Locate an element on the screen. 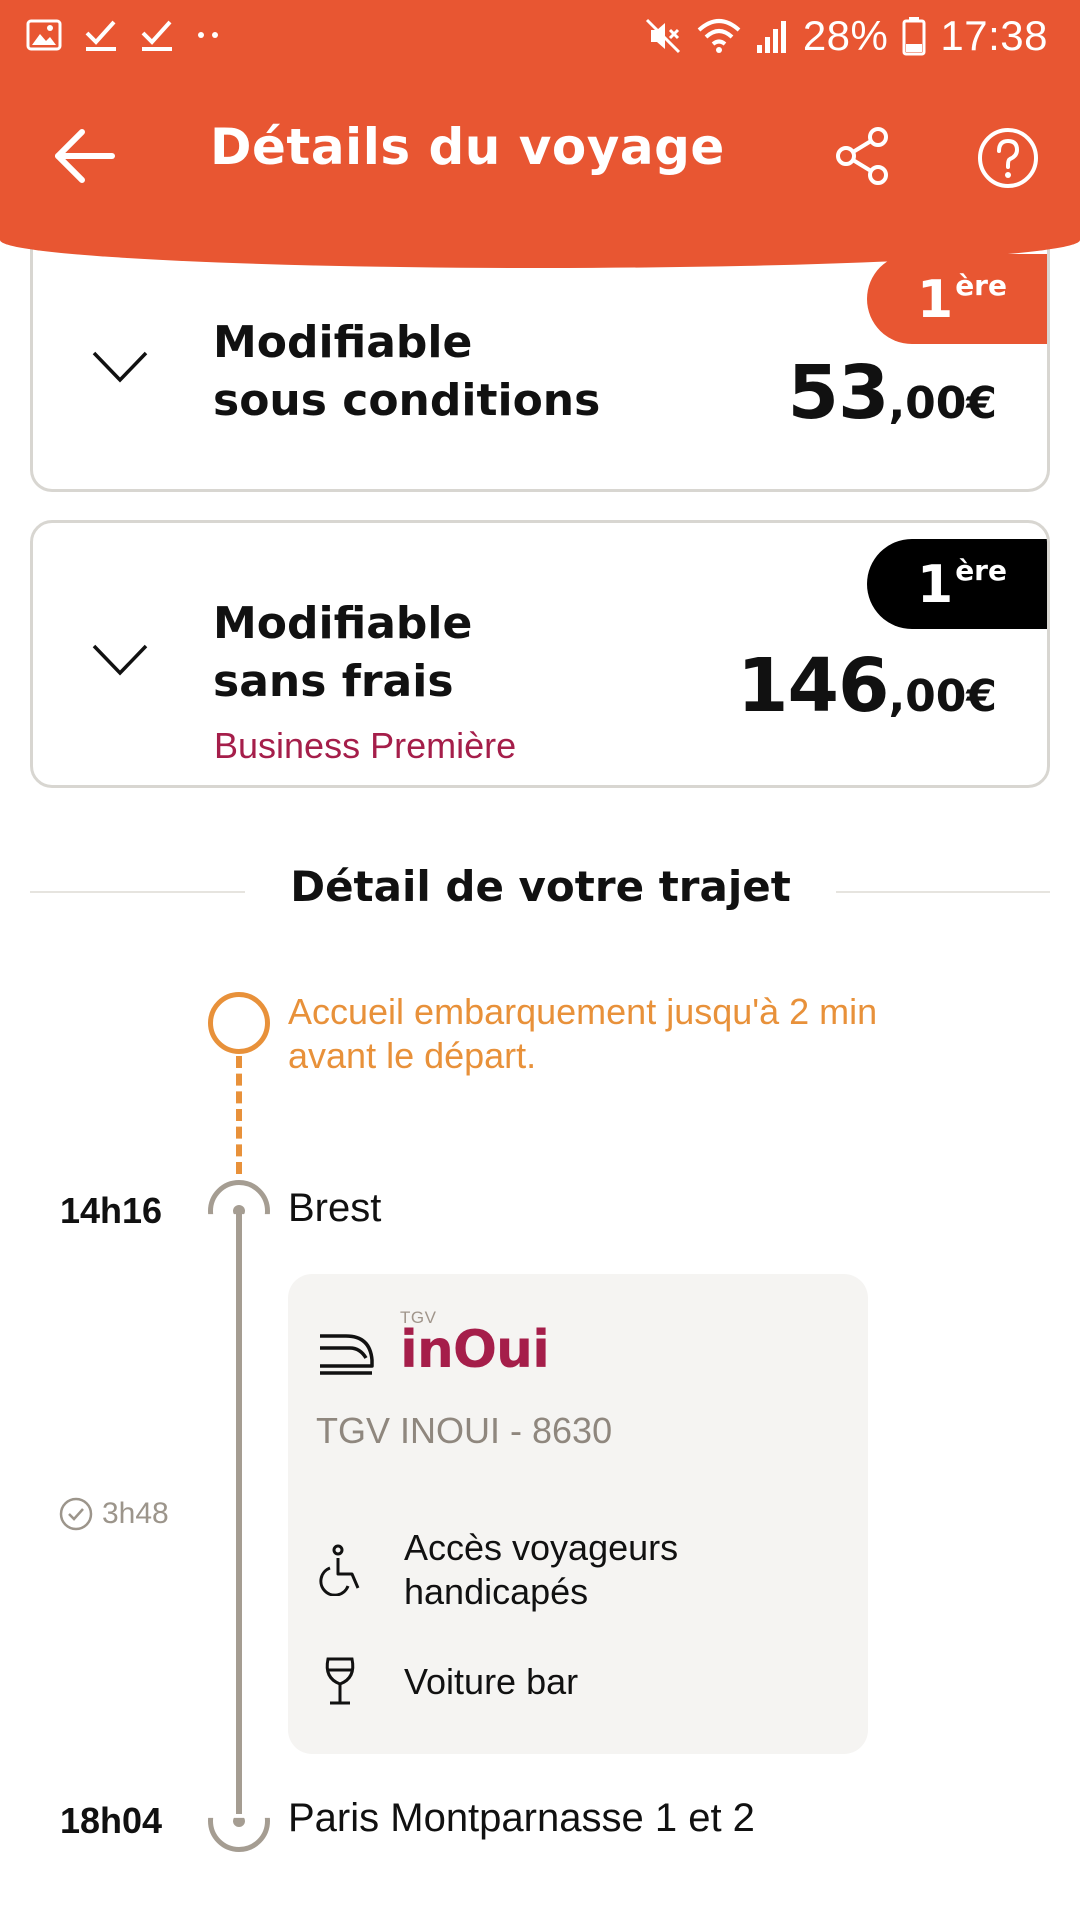 The image size is (1080, 1920). dots-icon is located at coordinates (208, 35).